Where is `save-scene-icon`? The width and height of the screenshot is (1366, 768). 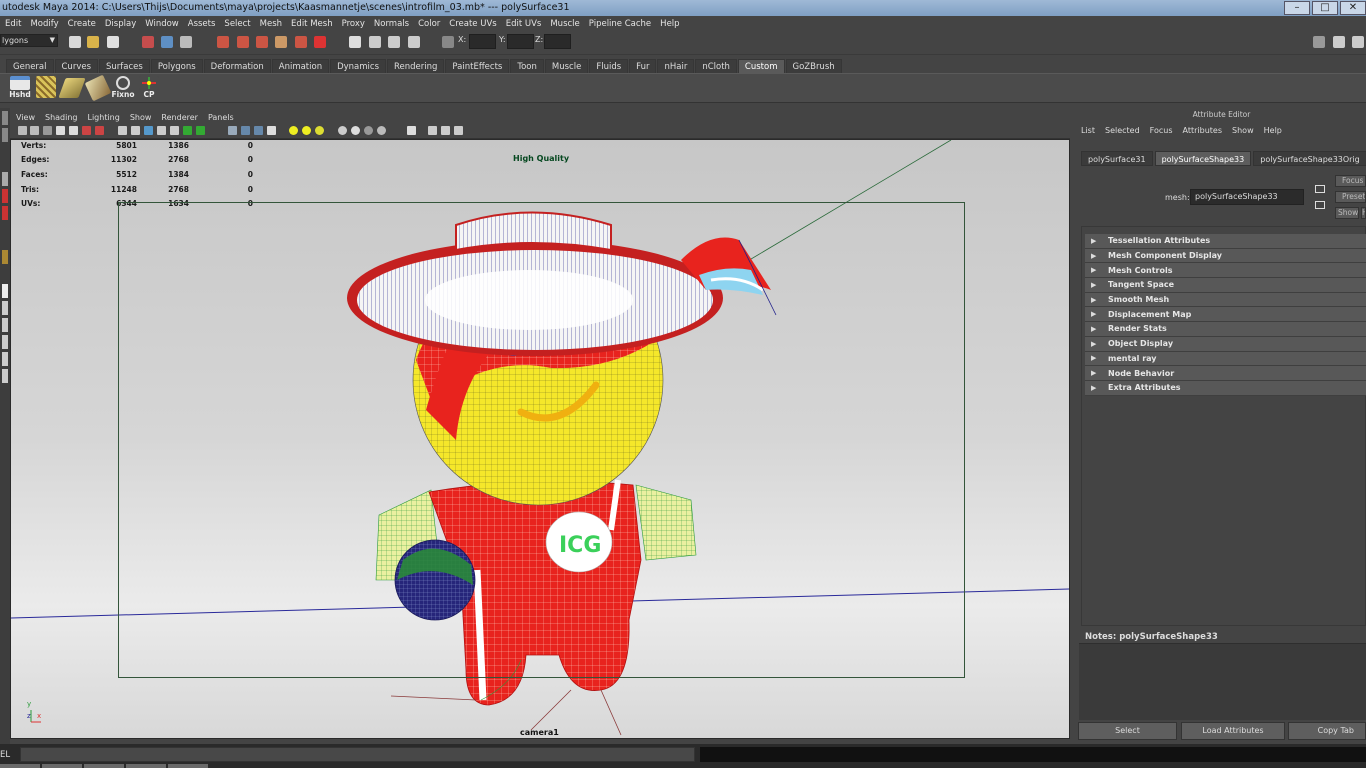 save-scene-icon is located at coordinates (113, 42).